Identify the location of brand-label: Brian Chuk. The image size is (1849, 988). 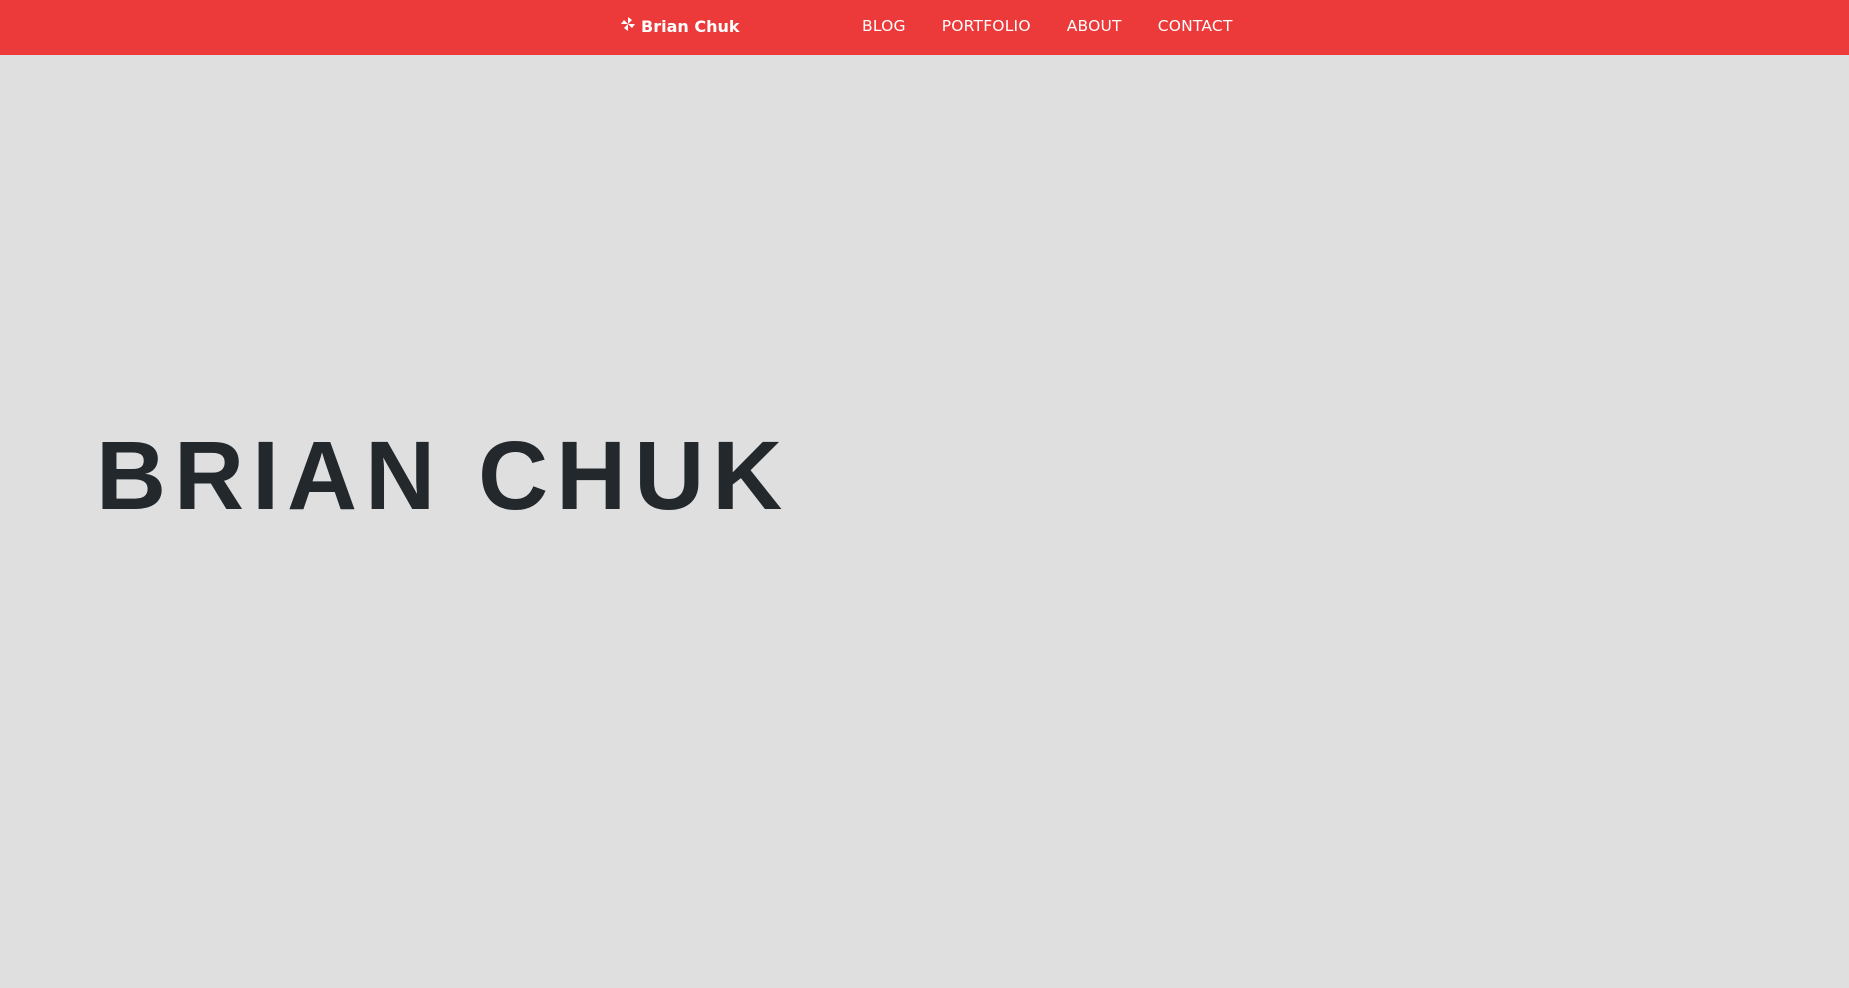
(690, 26).